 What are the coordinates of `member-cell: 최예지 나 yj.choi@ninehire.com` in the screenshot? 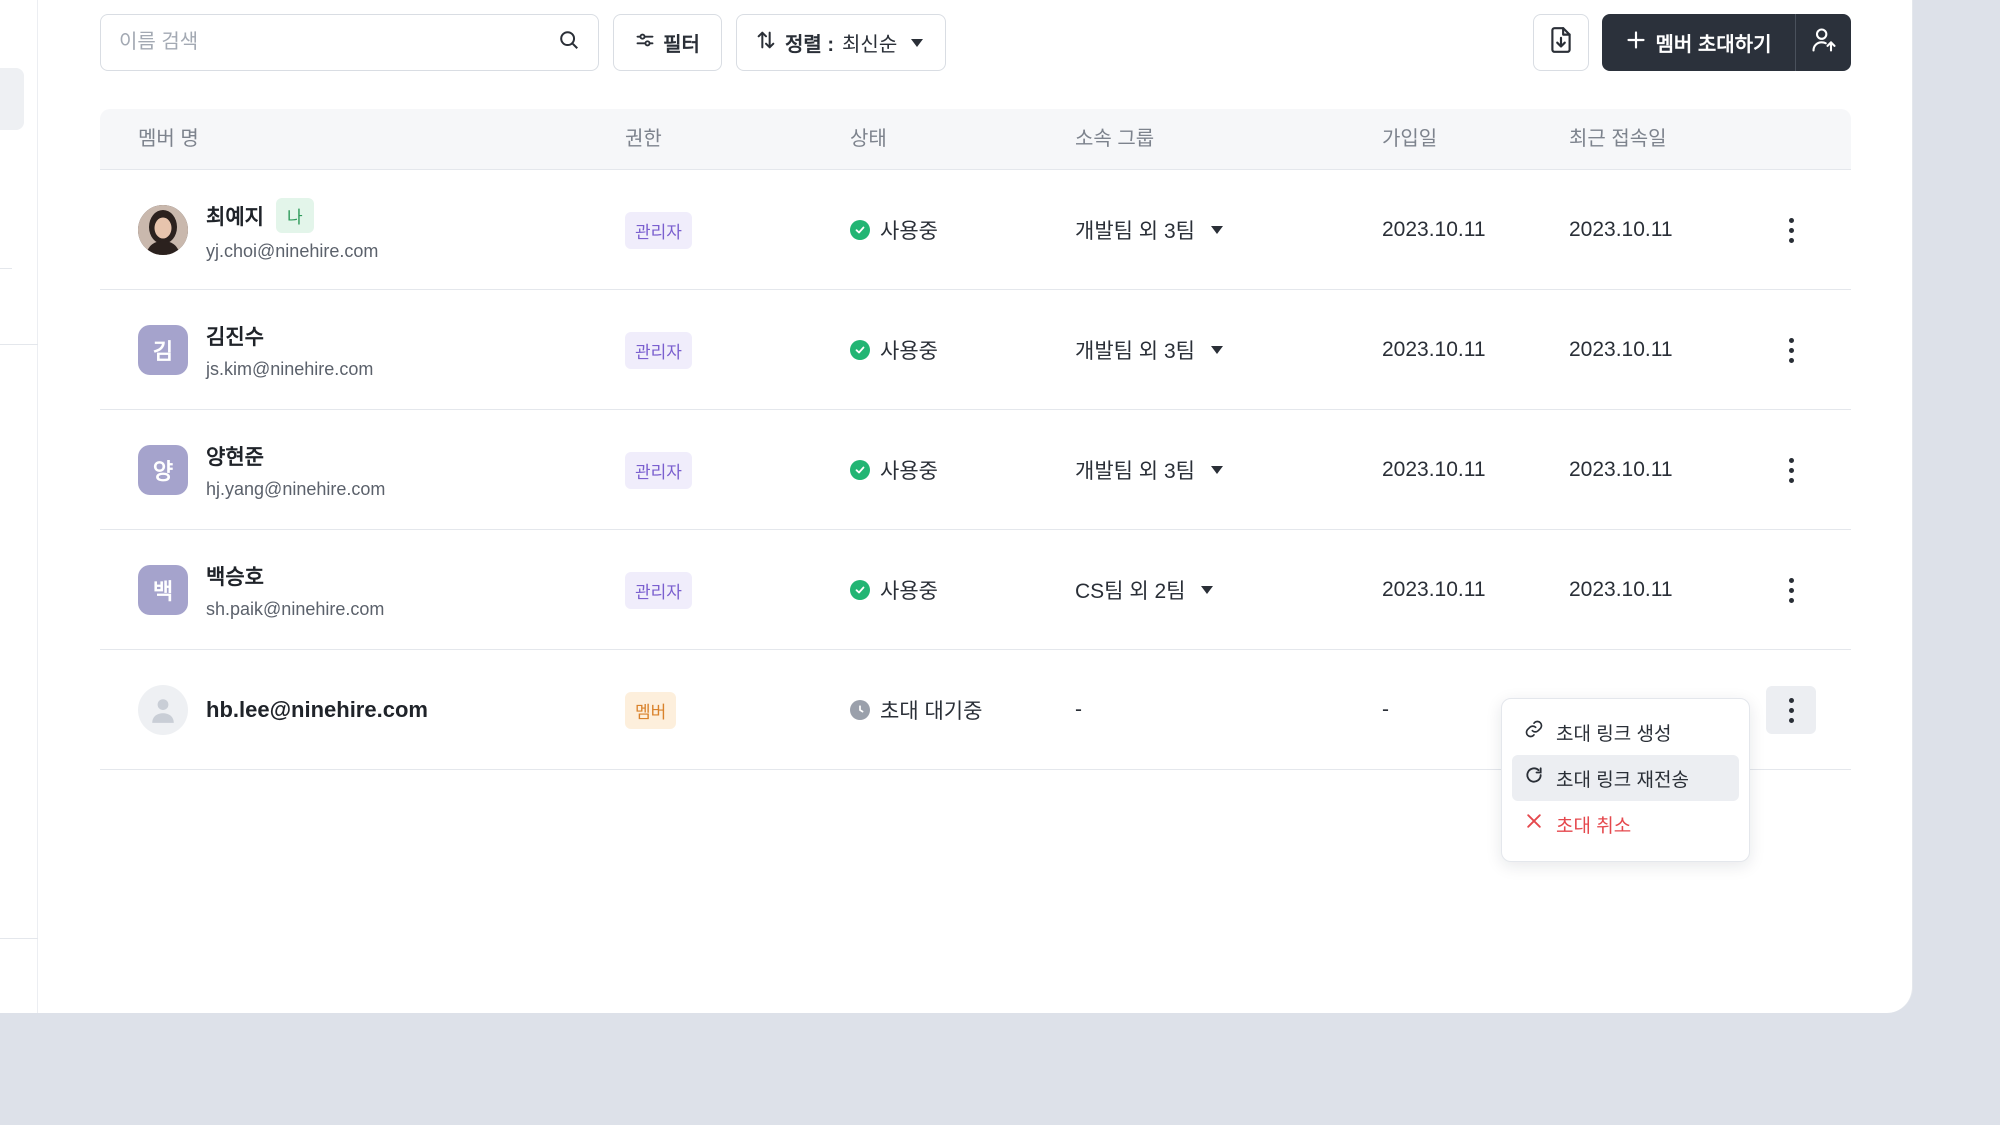 It's located at (258, 230).